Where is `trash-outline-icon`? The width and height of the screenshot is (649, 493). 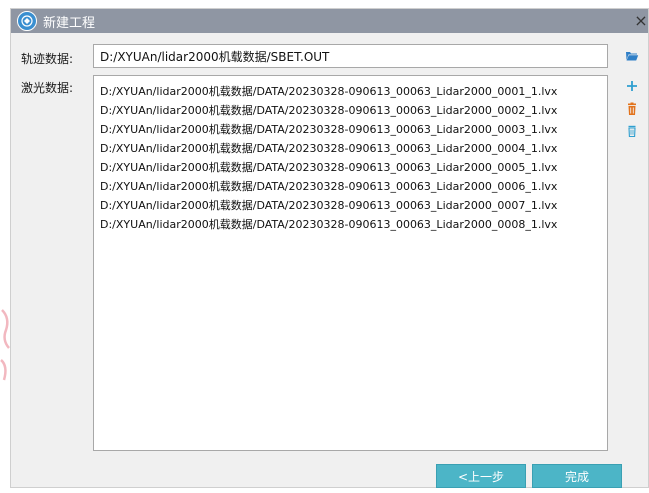
trash-outline-icon is located at coordinates (632, 131).